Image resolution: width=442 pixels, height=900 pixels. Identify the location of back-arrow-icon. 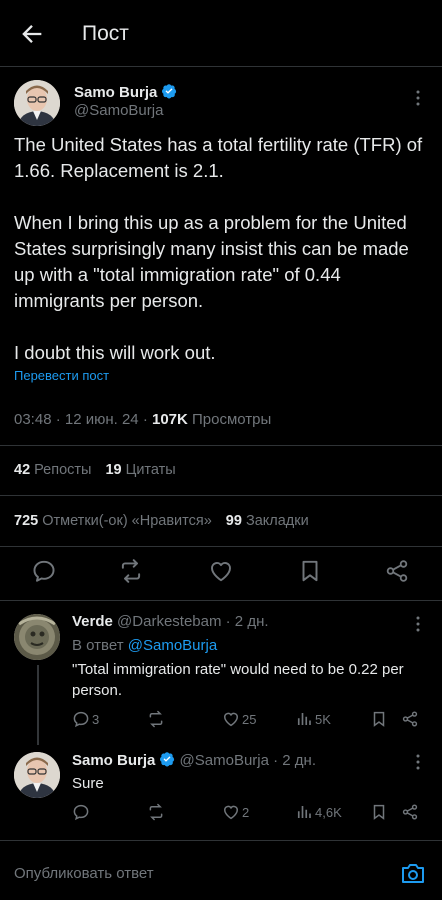
(32, 34).